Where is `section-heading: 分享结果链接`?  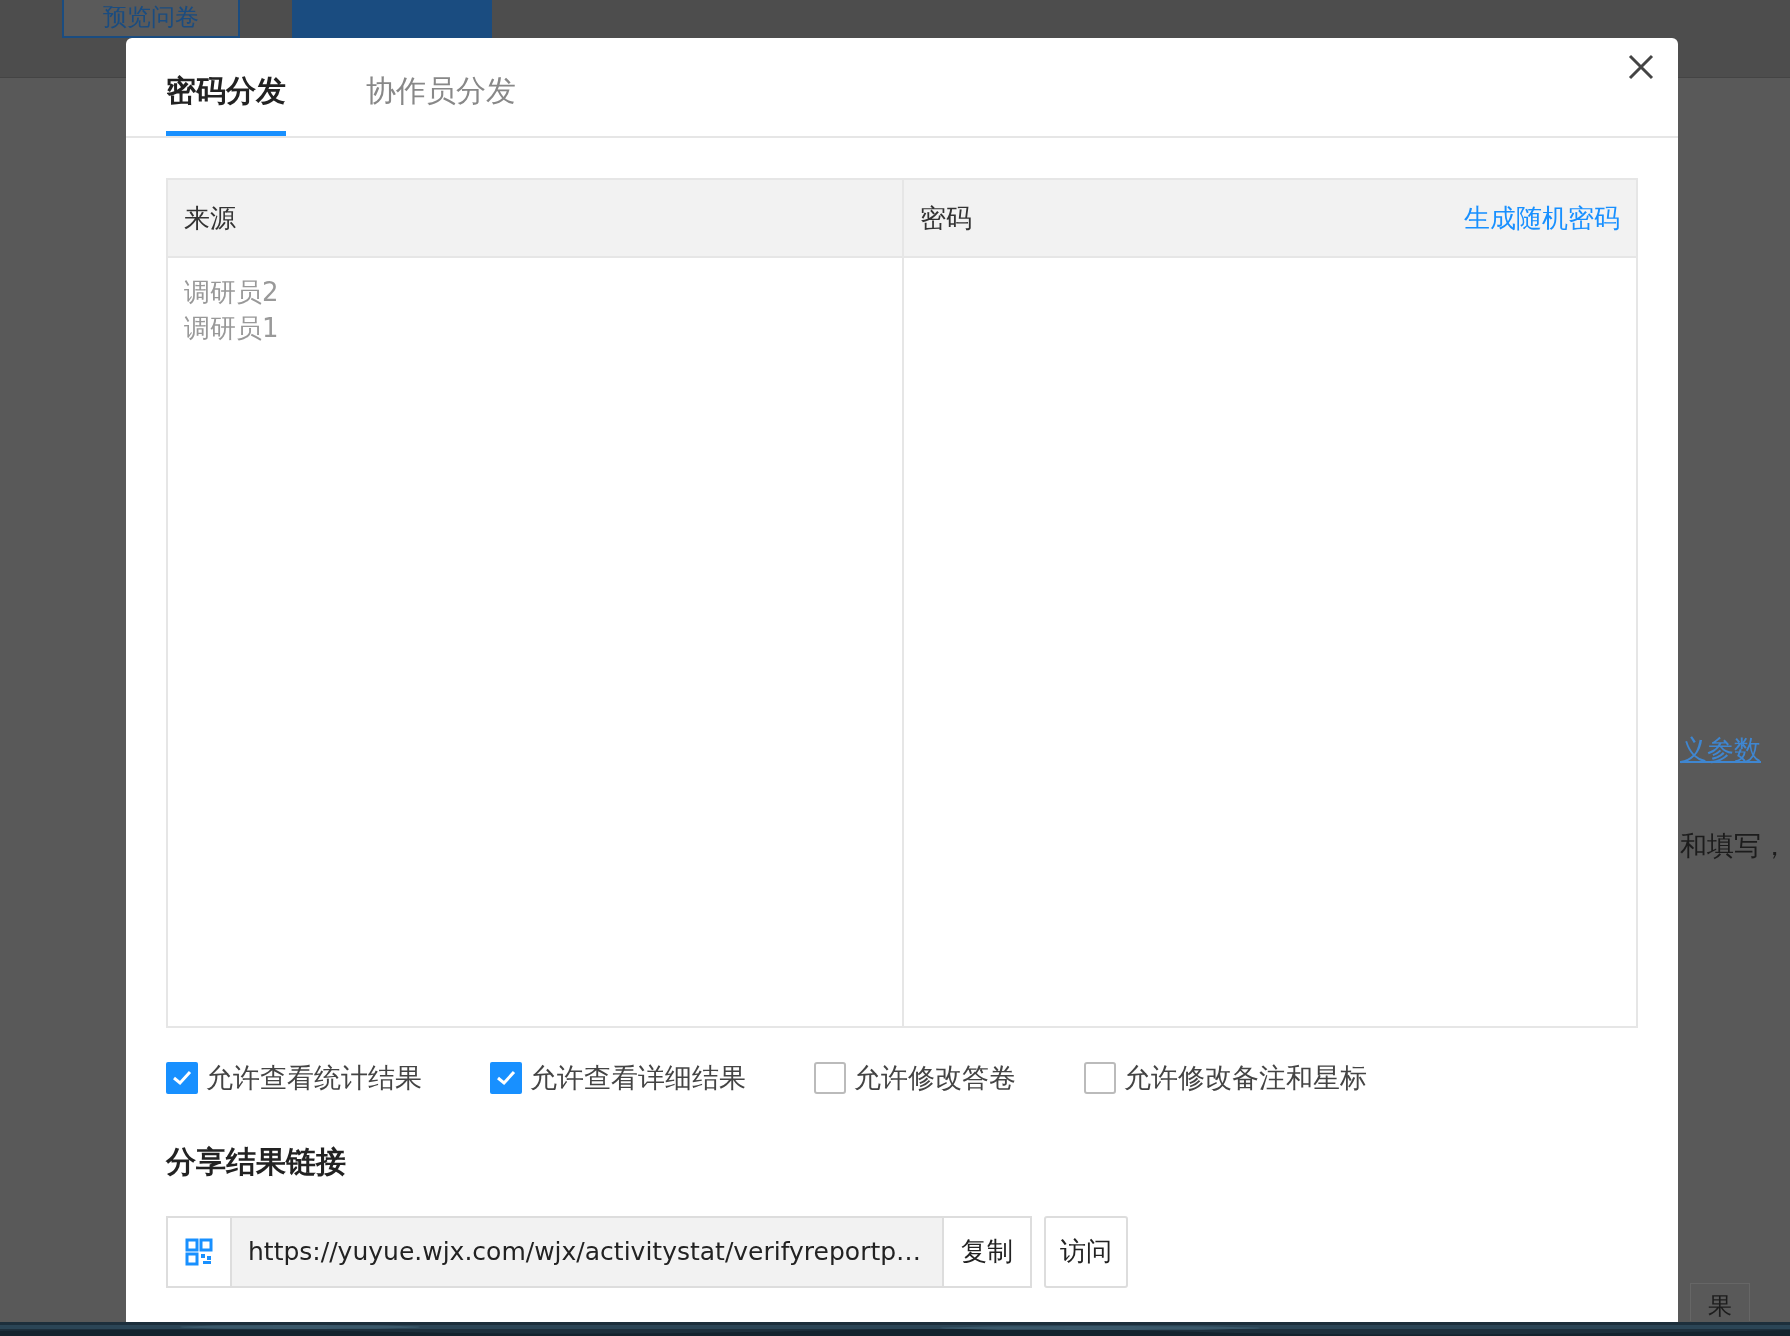
section-heading: 分享结果链接 is located at coordinates (256, 1161).